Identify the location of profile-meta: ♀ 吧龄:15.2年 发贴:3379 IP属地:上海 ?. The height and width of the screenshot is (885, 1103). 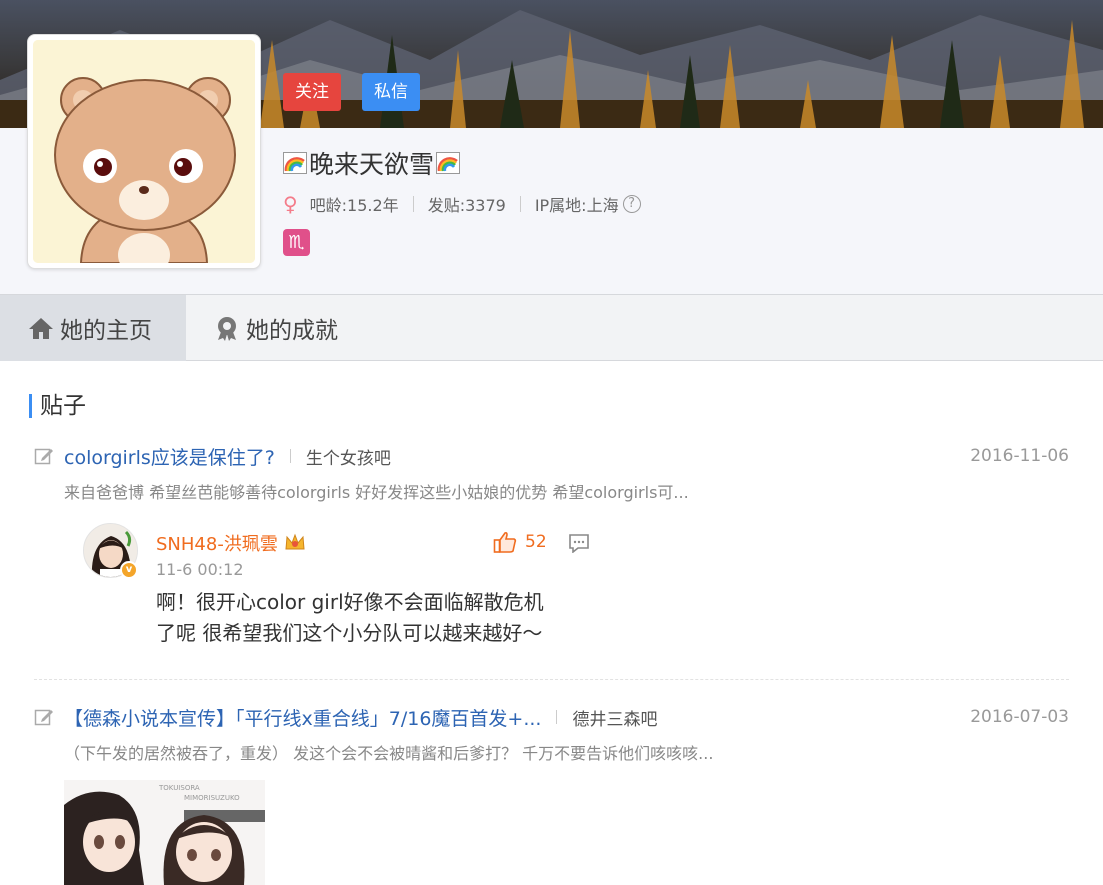
(462, 204).